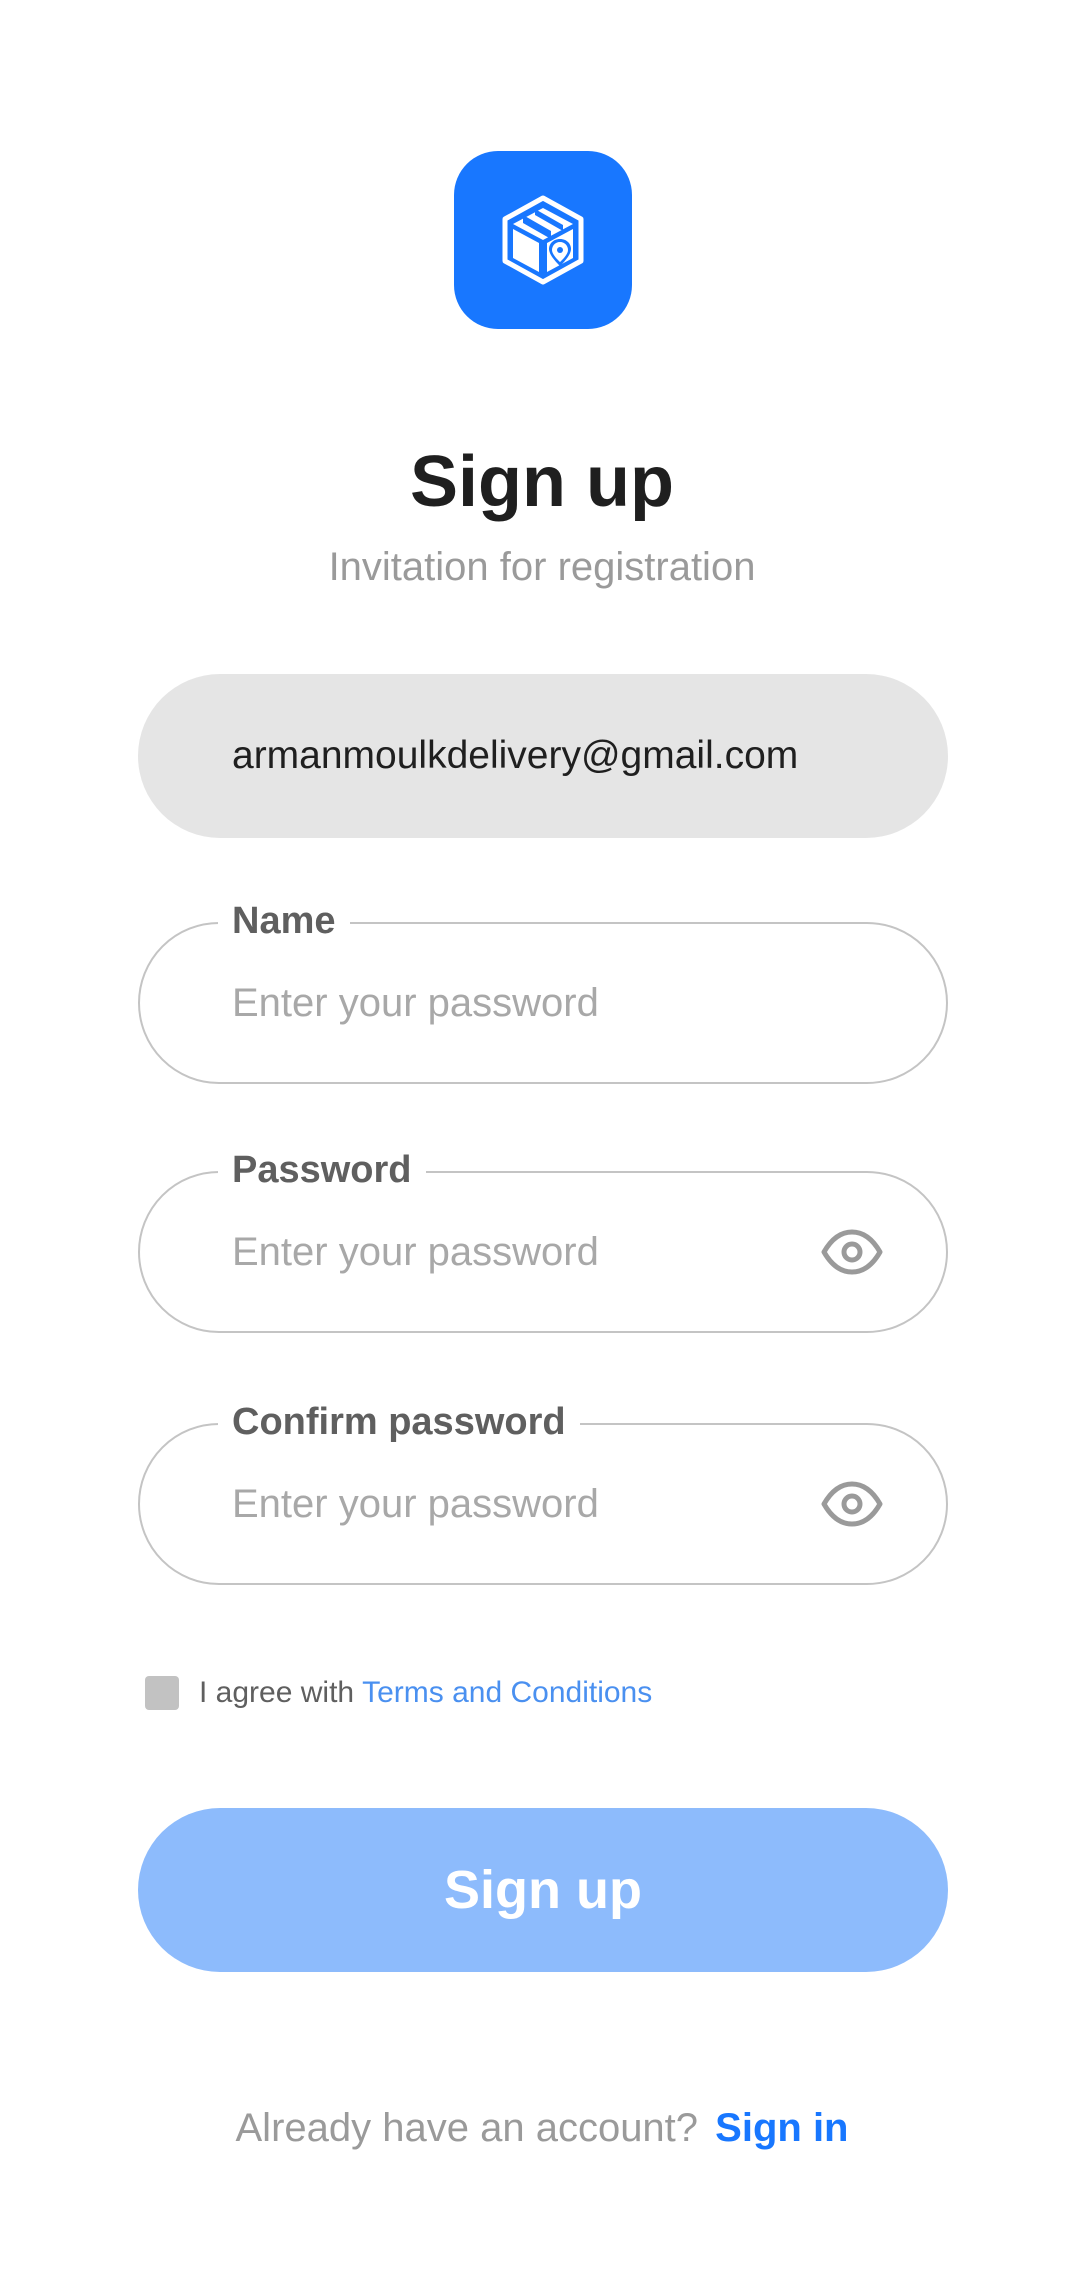  I want to click on password-input, so click(512, 1252).